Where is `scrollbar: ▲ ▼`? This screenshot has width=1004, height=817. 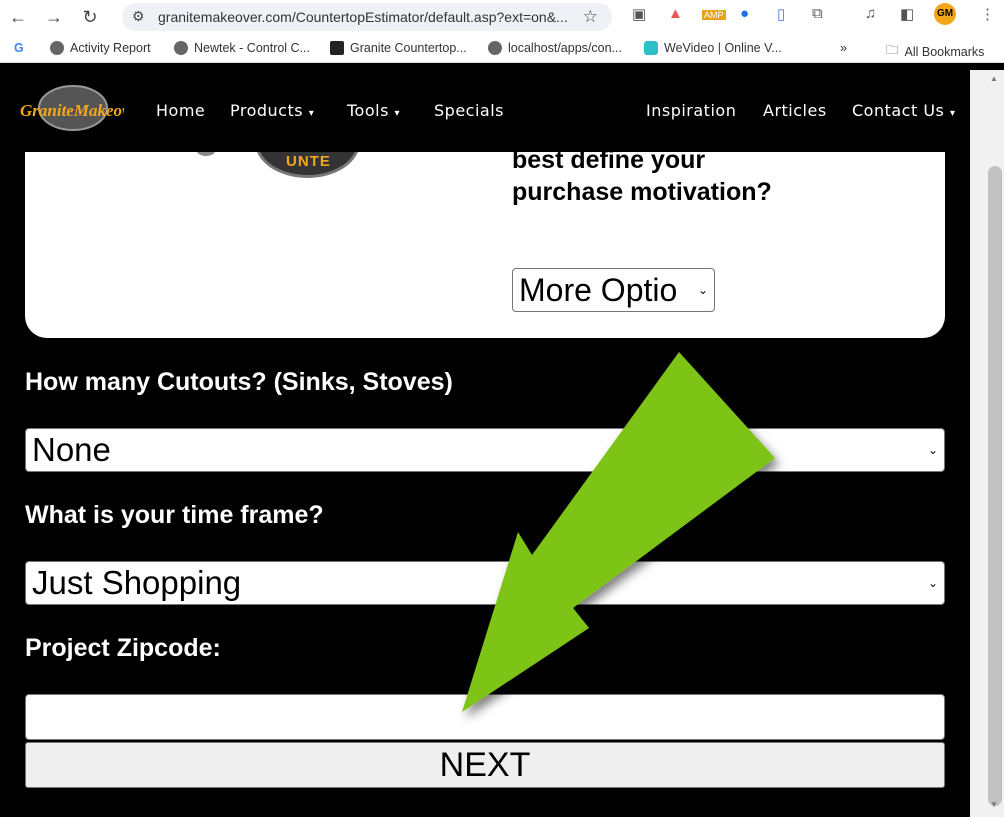
scrollbar: ▲ ▼ is located at coordinates (987, 443).